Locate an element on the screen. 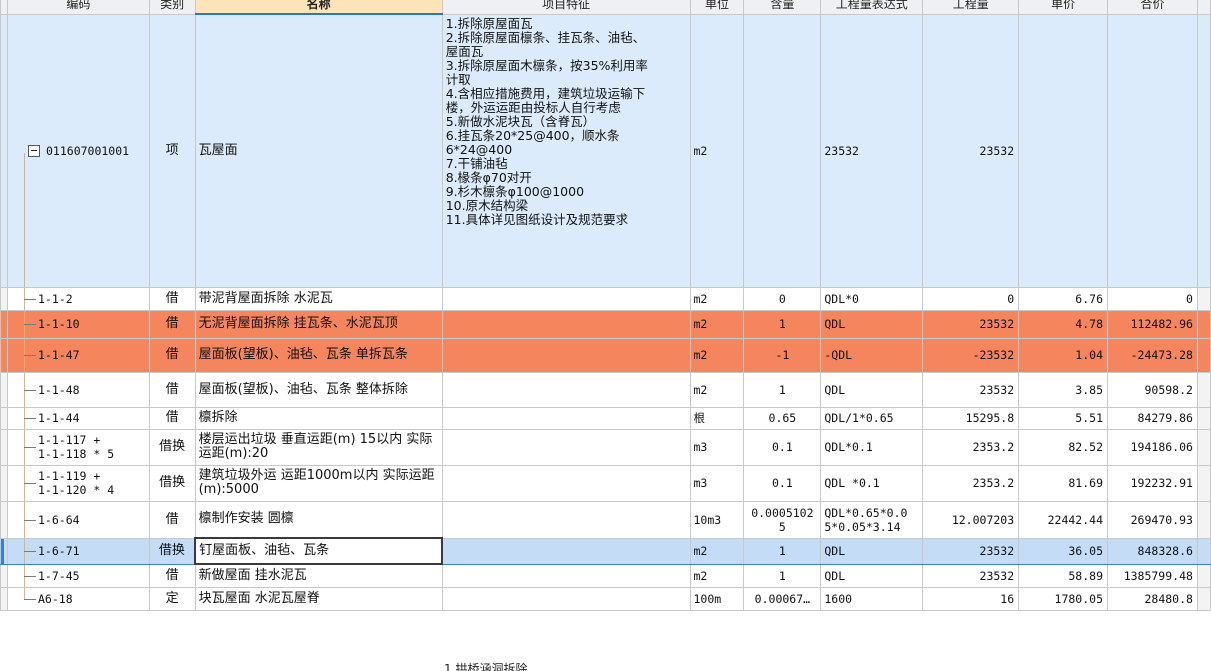  cell-name: 建筑垃圾外运 运距1000m以内 实际运距(m):5000 is located at coordinates (318, 483).